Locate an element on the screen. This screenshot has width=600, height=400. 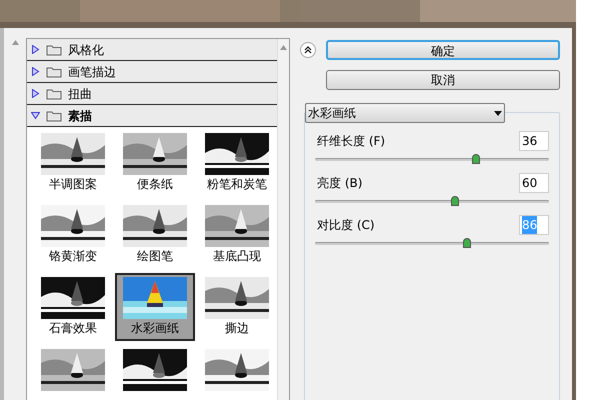
filter-label: 绘图笔 is located at coordinates (155, 256).